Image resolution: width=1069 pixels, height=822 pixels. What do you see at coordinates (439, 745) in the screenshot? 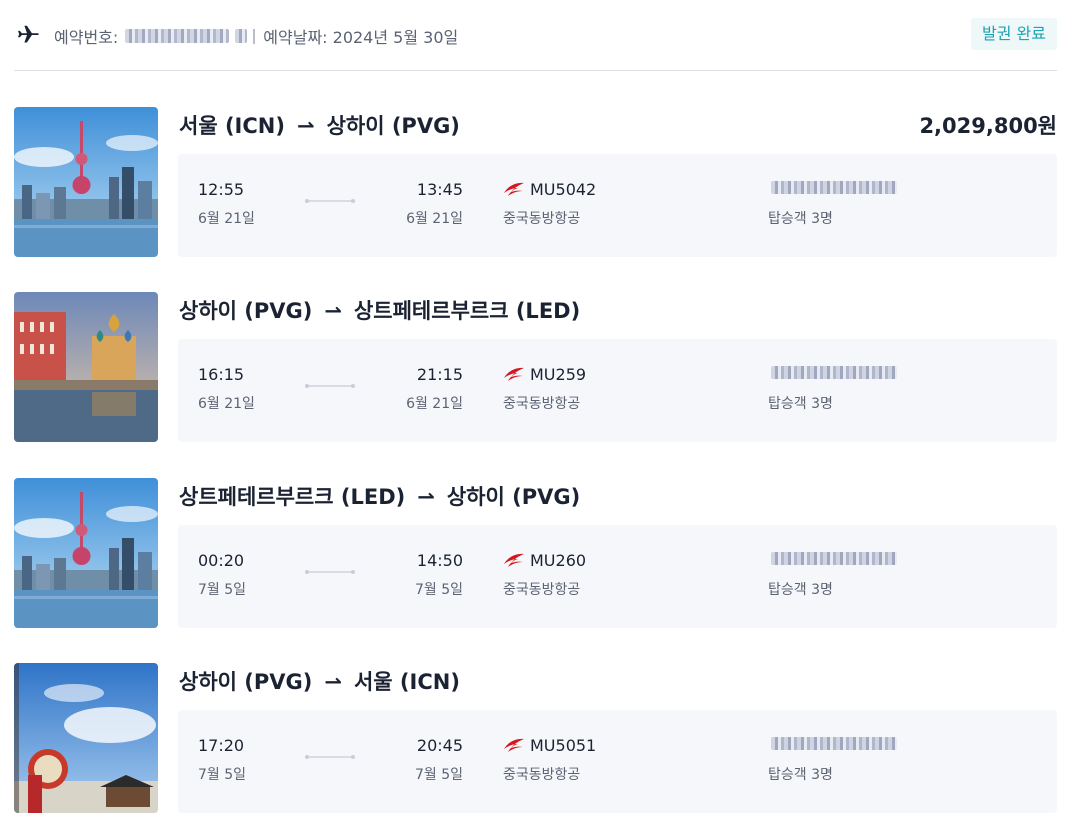
I see `arrival-time: 20:45` at bounding box center [439, 745].